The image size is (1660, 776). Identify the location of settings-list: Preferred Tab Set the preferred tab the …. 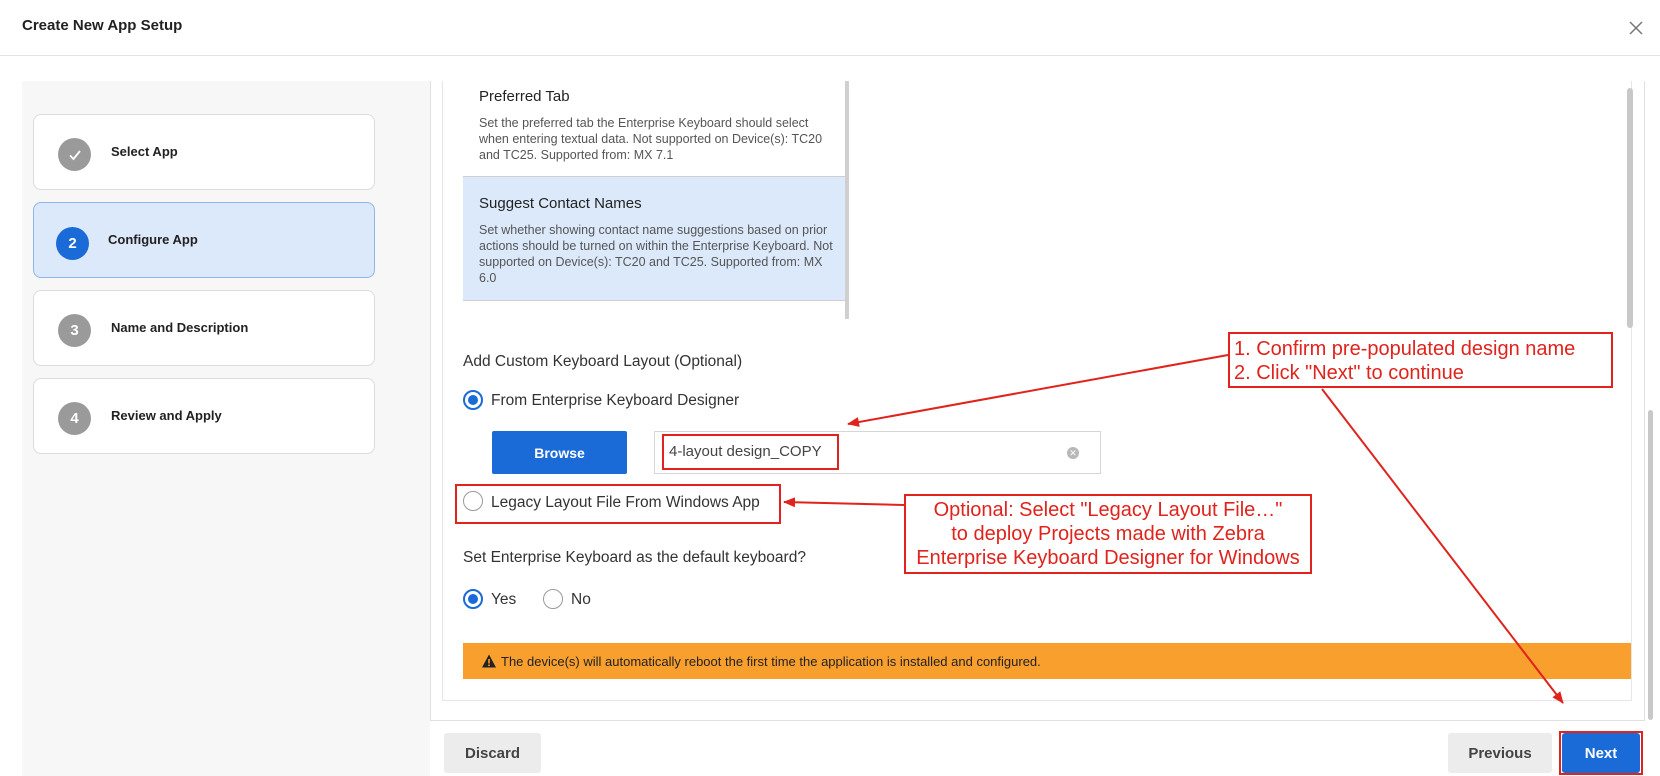
(656, 200).